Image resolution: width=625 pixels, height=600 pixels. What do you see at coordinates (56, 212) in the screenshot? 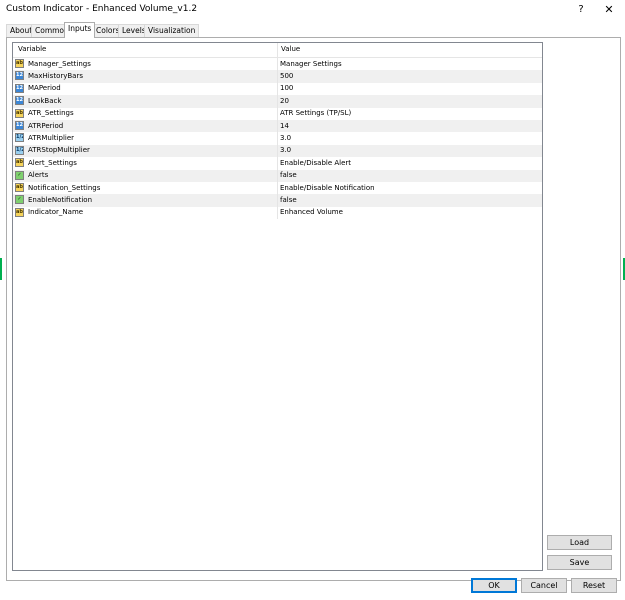
I see `variable-name: Indicator_Name` at bounding box center [56, 212].